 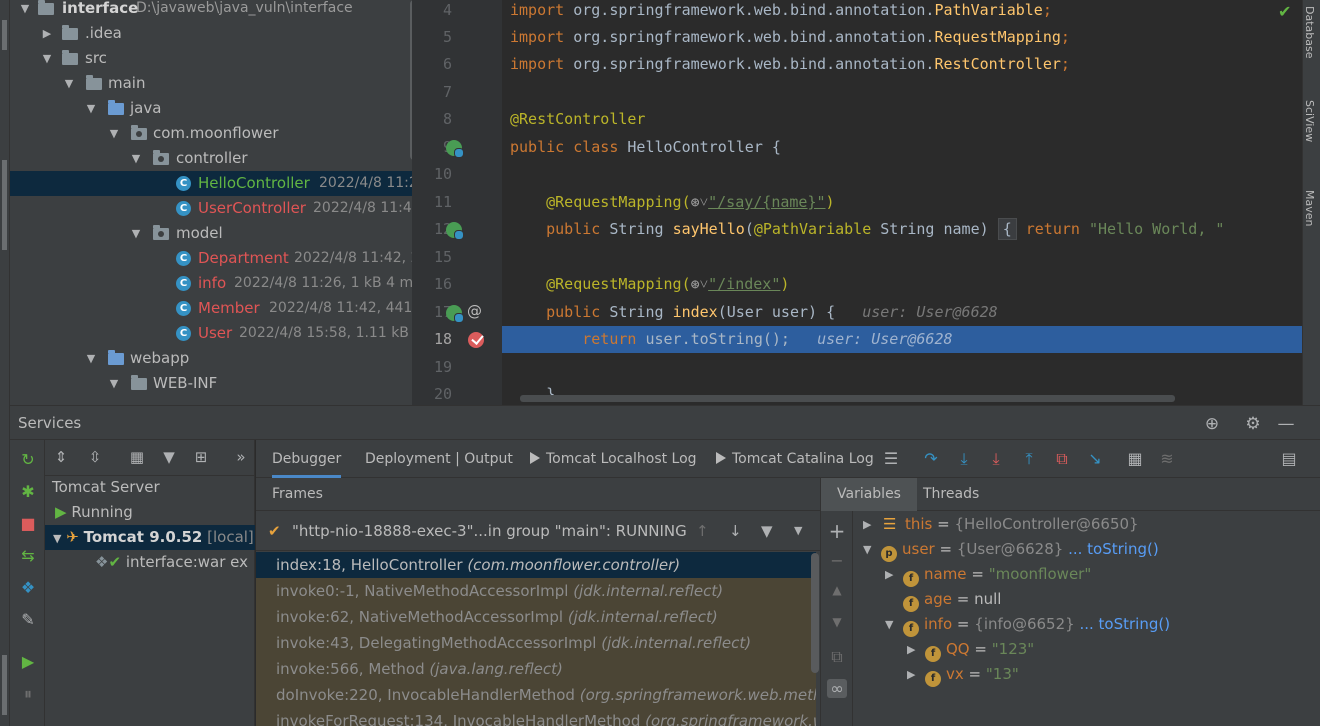 I want to click on tree-item-member: C Member 2022/4/8 11:42, 441 B, so click(x=211, y=308).